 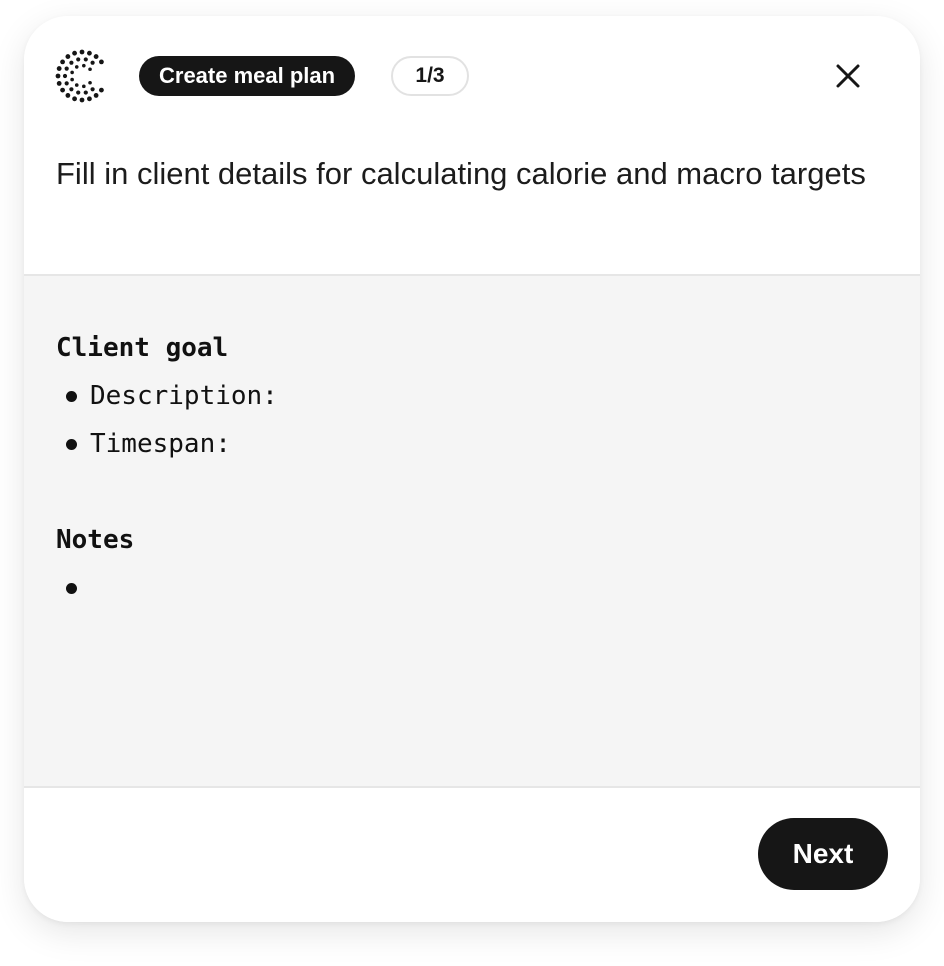 I want to click on dotted-c-logo-icon, so click(x=79, y=76).